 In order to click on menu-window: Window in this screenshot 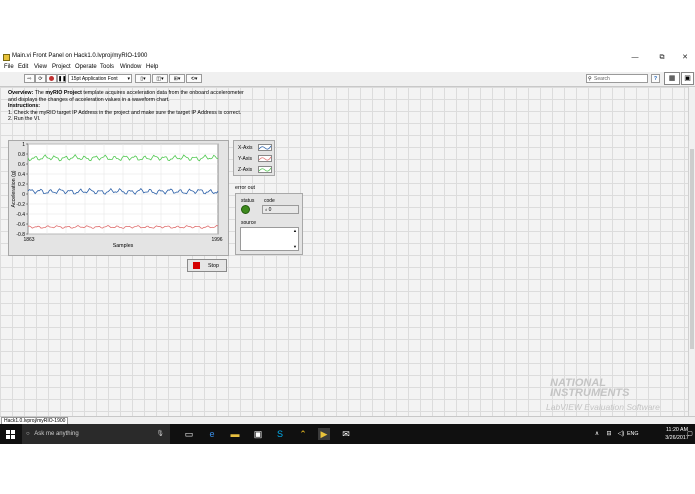, I will do `click(130, 67)`.